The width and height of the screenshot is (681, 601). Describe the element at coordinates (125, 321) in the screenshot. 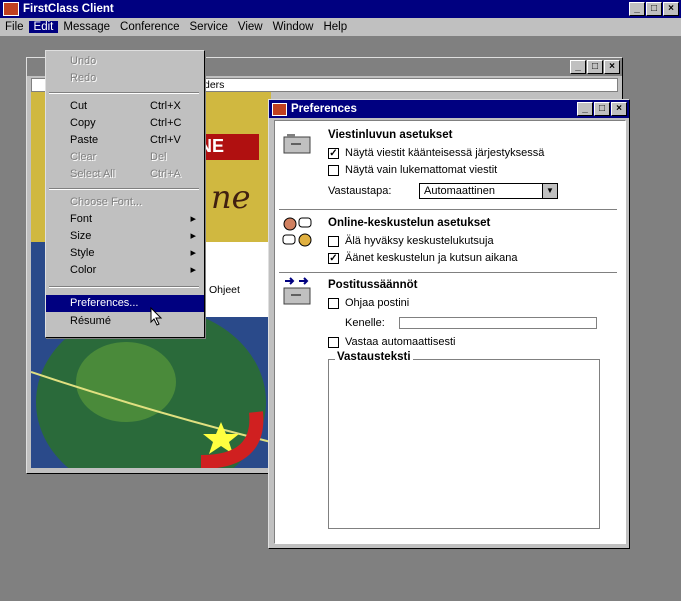

I see `menu-item-resume: Résumé` at that location.